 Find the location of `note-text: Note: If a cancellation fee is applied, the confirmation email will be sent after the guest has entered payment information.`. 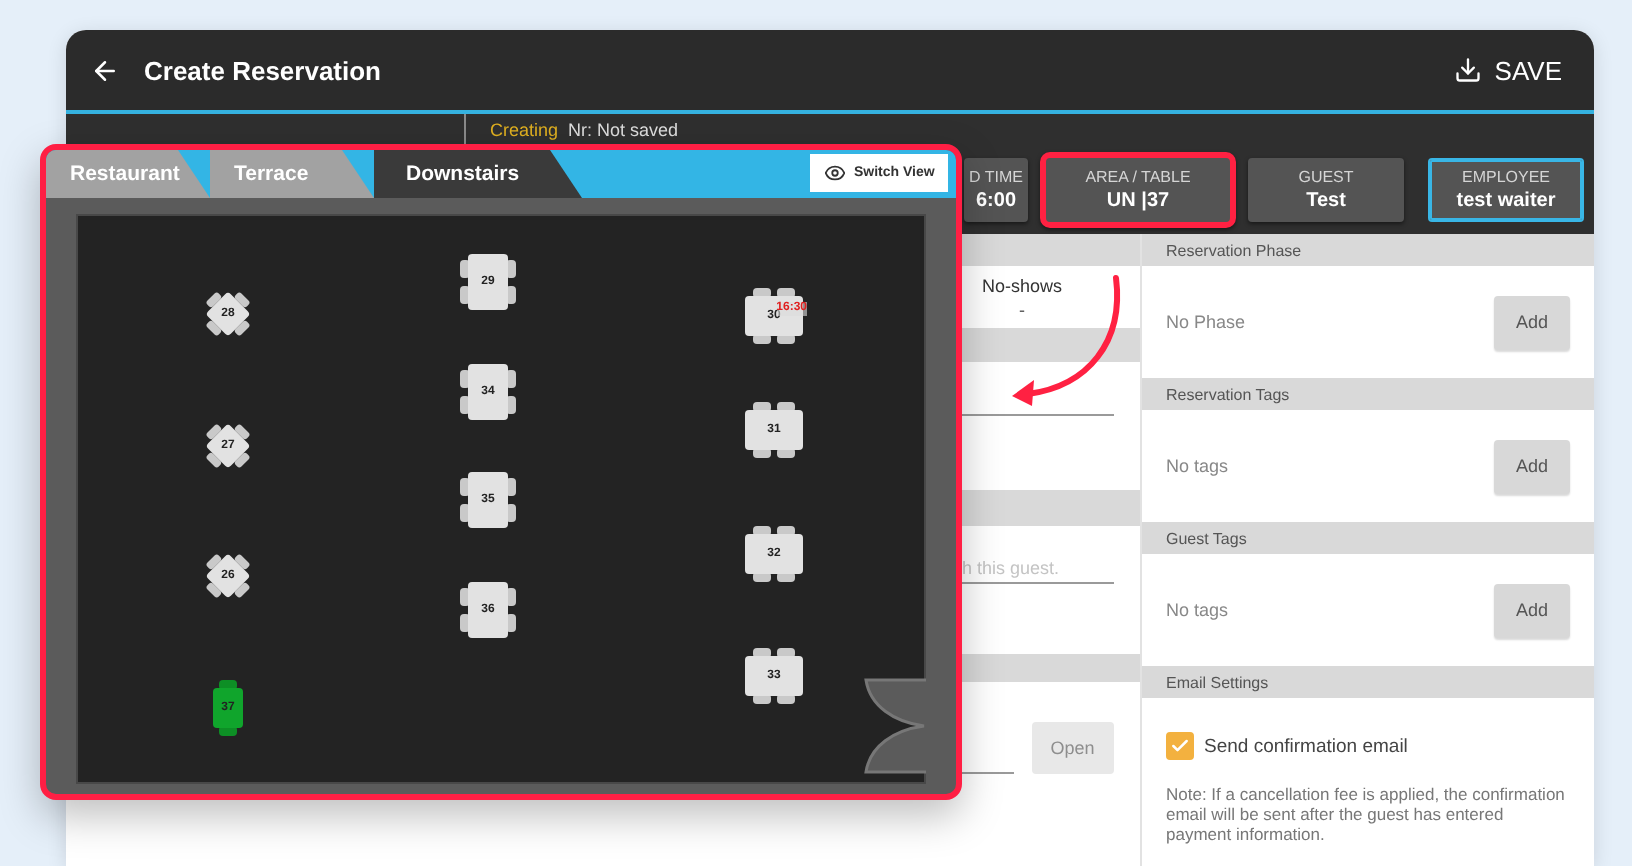

note-text: Note: If a cancellation fee is applied, the confirmation email will be sent after the guest has entered payment information. is located at coordinates (1366, 814).